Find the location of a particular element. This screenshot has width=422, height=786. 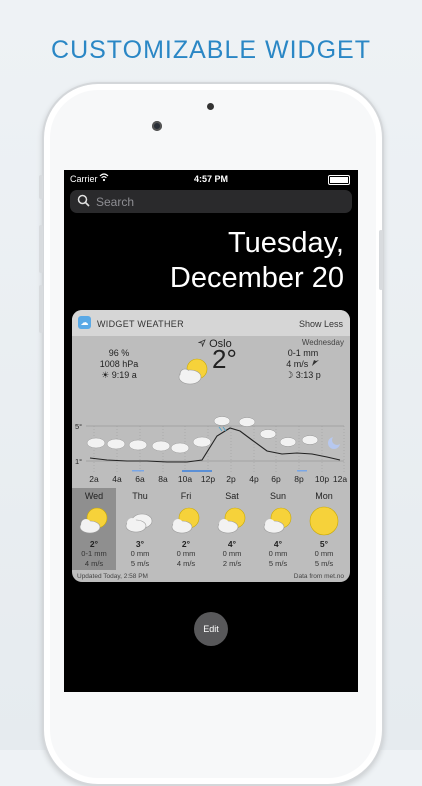

hour-label: 10p is located at coordinates (322, 479).